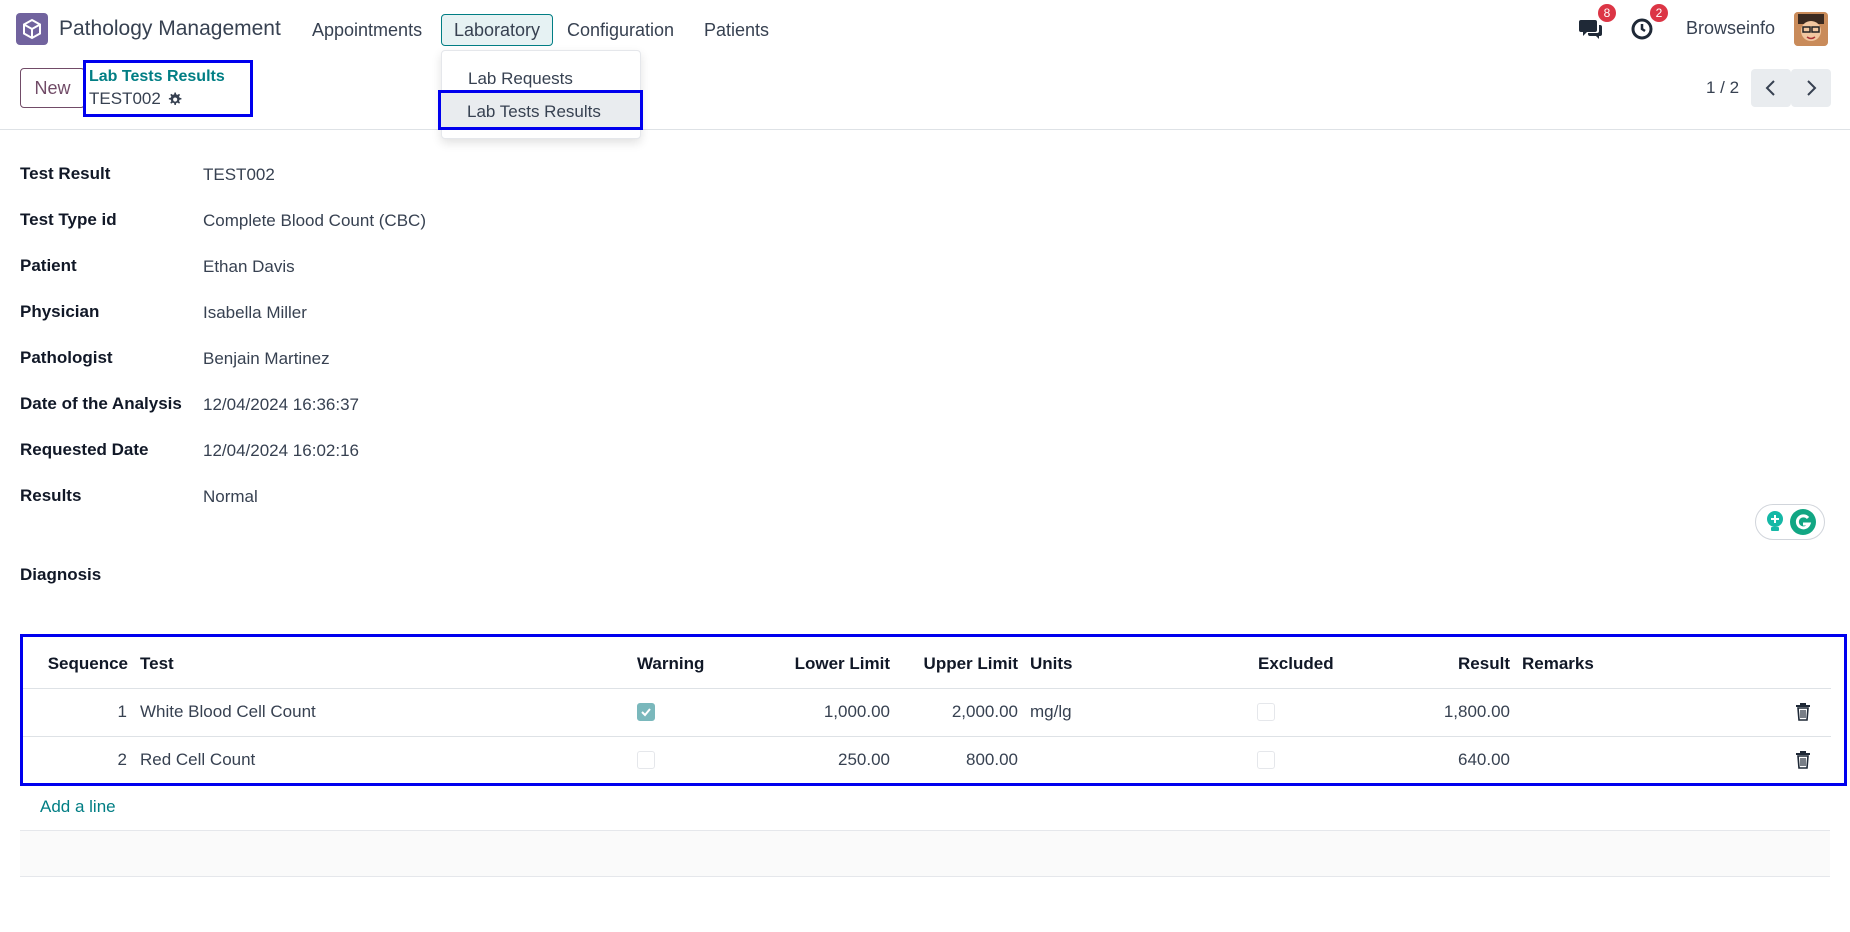 Image resolution: width=1850 pixels, height=932 pixels. What do you see at coordinates (314, 221) in the screenshot?
I see `field-value-test-type: Complete Blood Count (CBC)` at bounding box center [314, 221].